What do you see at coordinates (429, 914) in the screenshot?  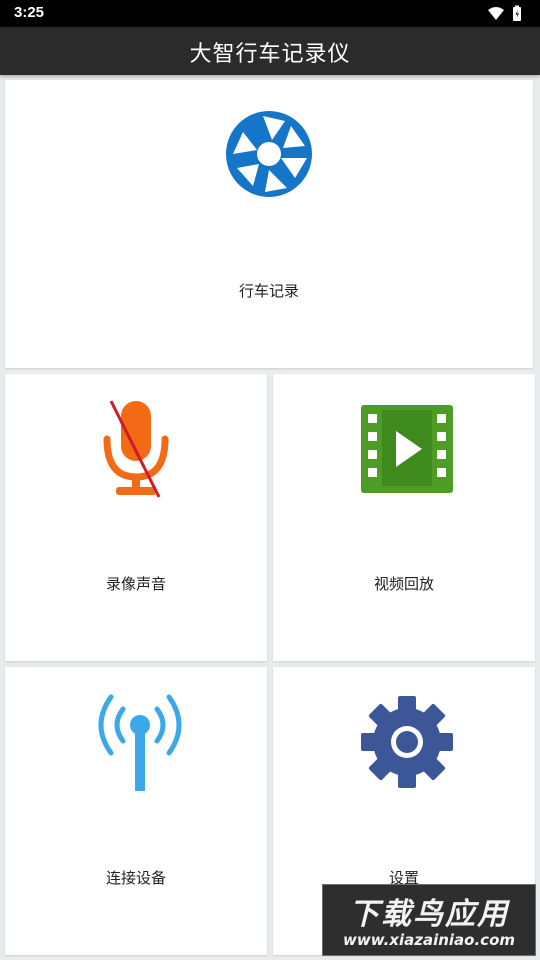 I see `watermark-title: 下载鸟应用` at bounding box center [429, 914].